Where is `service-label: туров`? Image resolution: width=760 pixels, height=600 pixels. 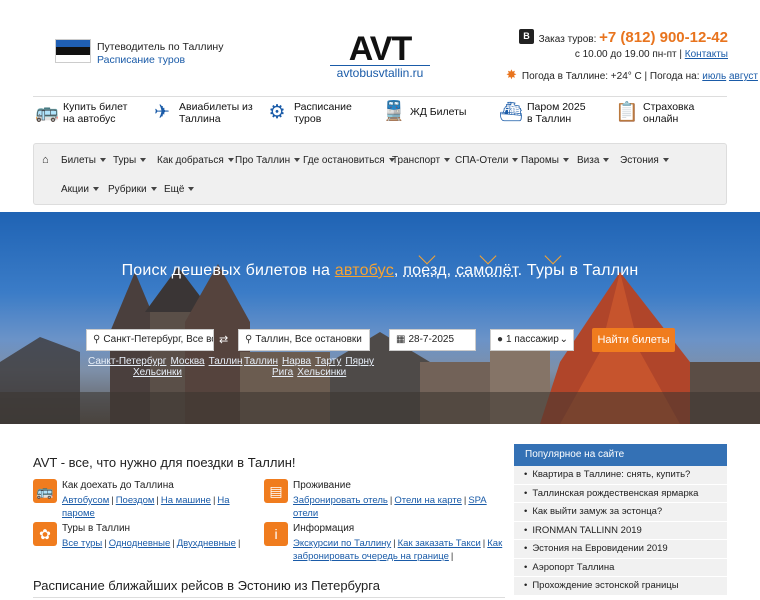 service-label: туров is located at coordinates (308, 119).